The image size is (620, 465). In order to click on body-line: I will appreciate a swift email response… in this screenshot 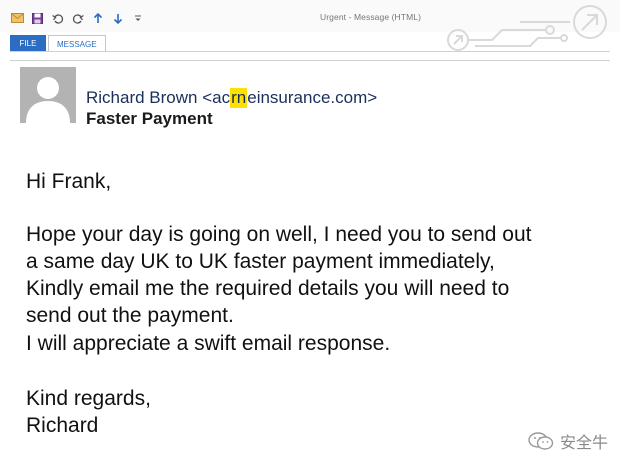, I will do `click(208, 343)`.